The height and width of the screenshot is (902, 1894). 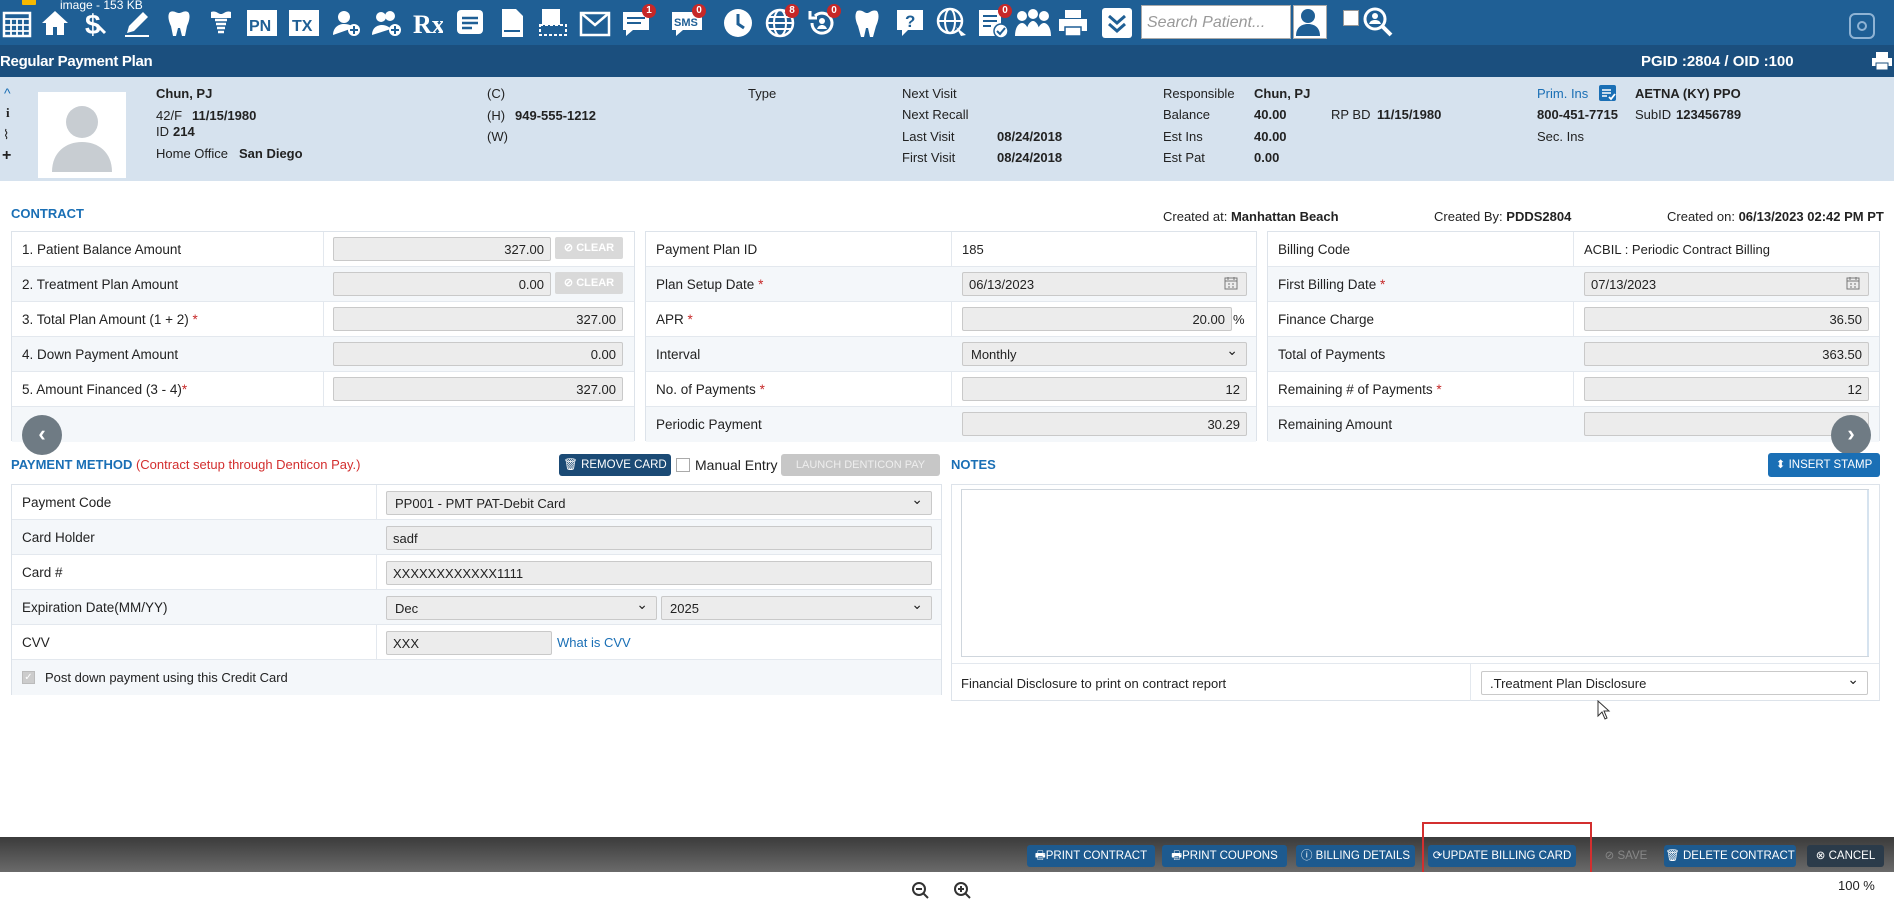 What do you see at coordinates (1415, 573) in the screenshot?
I see `notes-textarea` at bounding box center [1415, 573].